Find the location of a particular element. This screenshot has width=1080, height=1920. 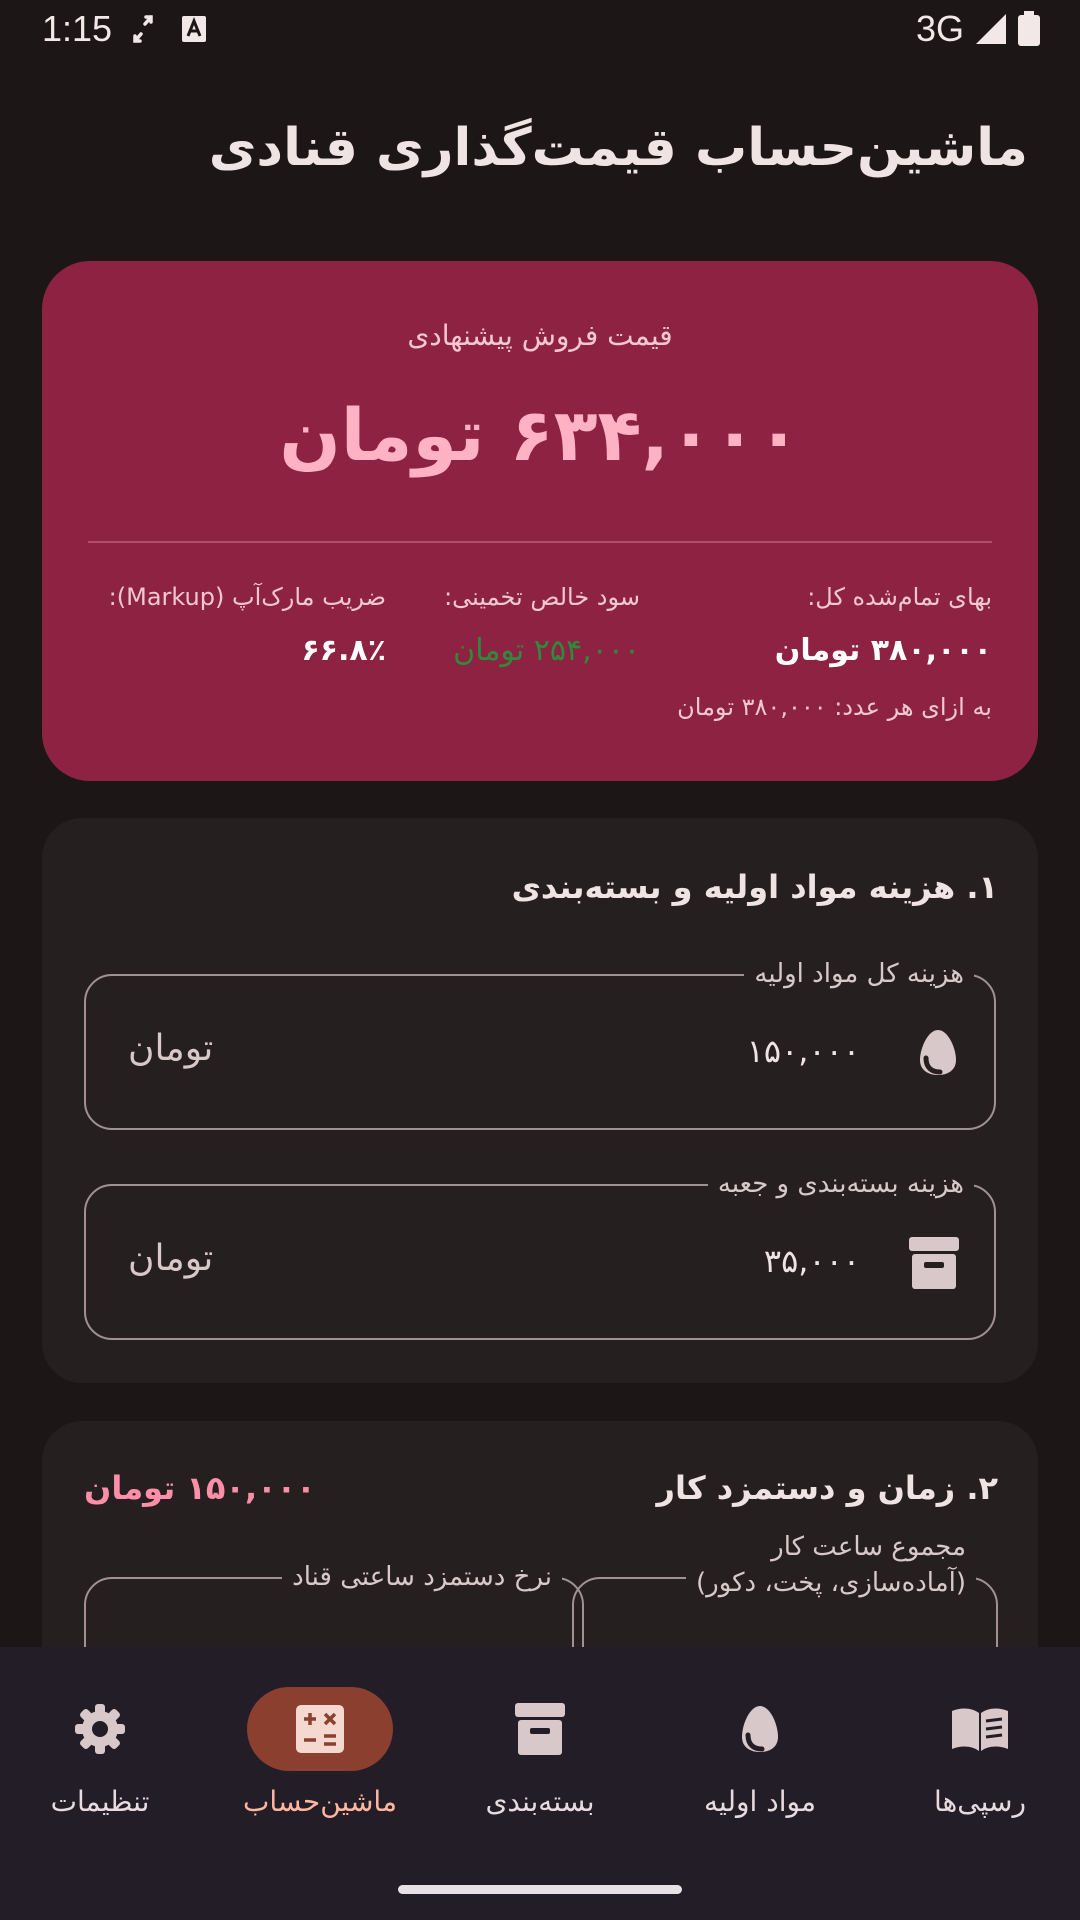

total-cost-label: بهای تمام‌شده کل: is located at coordinates (899, 597).